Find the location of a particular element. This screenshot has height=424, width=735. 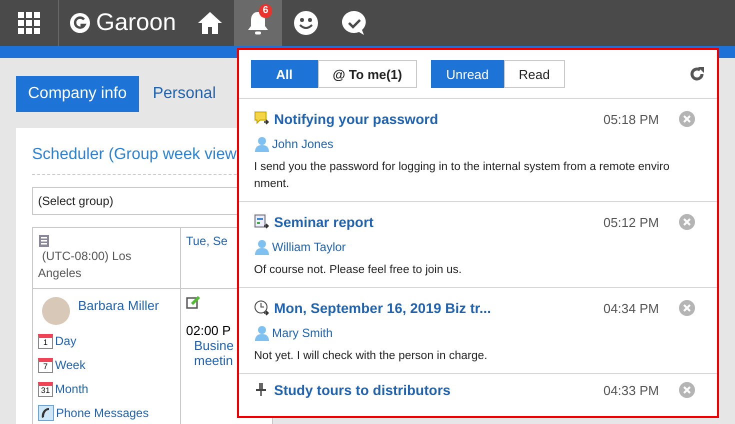

sender-link: William Taylor is located at coordinates (309, 247).